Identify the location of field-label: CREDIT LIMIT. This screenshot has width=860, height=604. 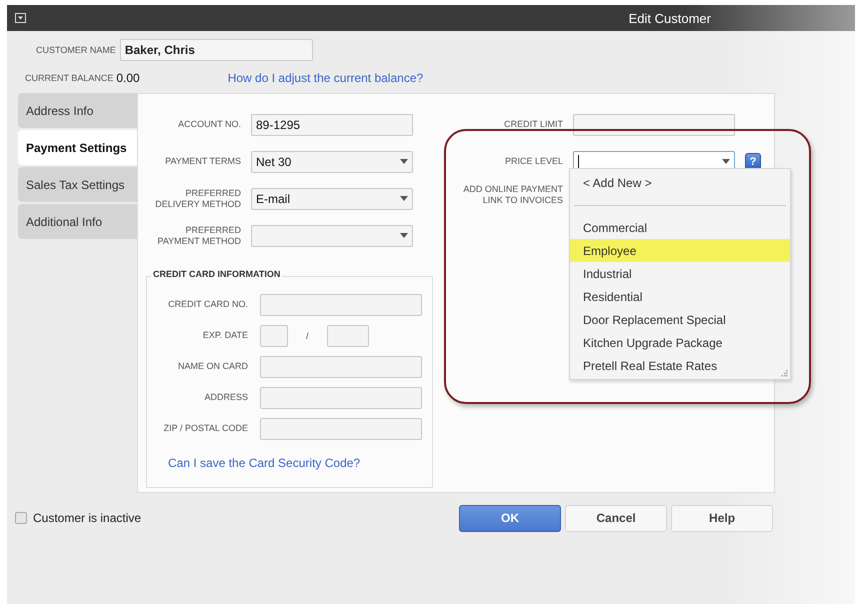
(533, 124).